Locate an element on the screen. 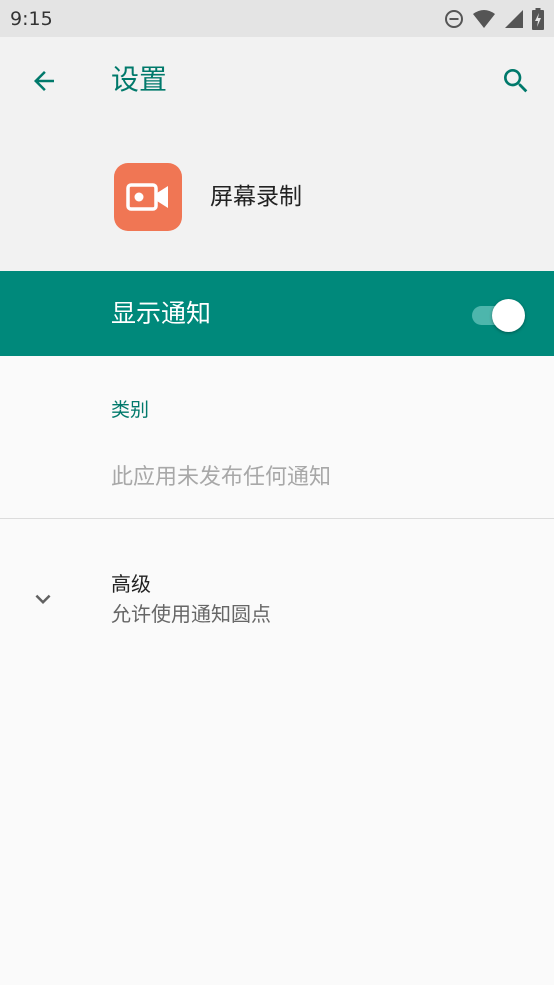 The image size is (554, 985). status-bar: 9:15 is located at coordinates (277, 18).